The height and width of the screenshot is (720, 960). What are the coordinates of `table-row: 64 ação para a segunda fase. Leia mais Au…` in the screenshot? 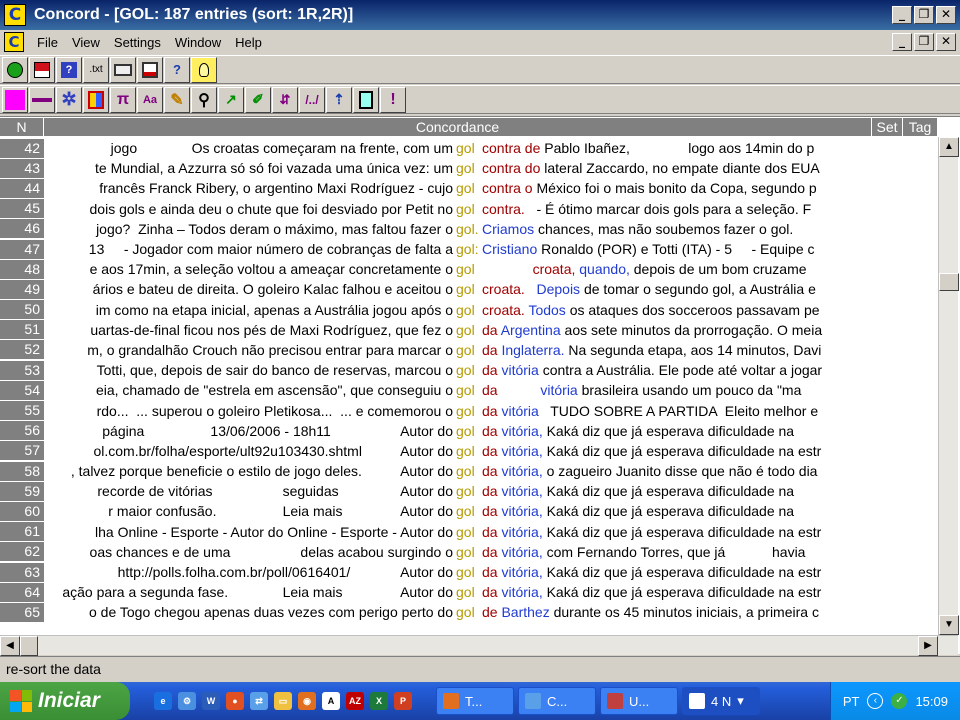 It's located at (469, 592).